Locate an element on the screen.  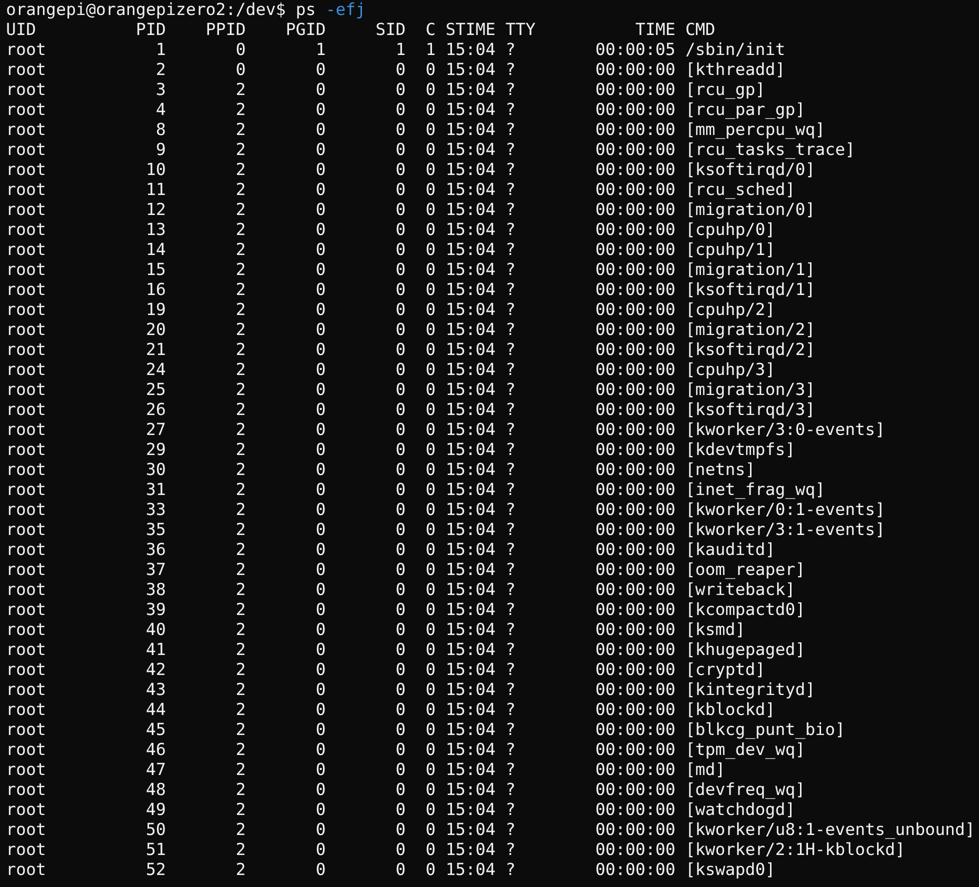
table-cell: 39 is located at coordinates (156, 609).